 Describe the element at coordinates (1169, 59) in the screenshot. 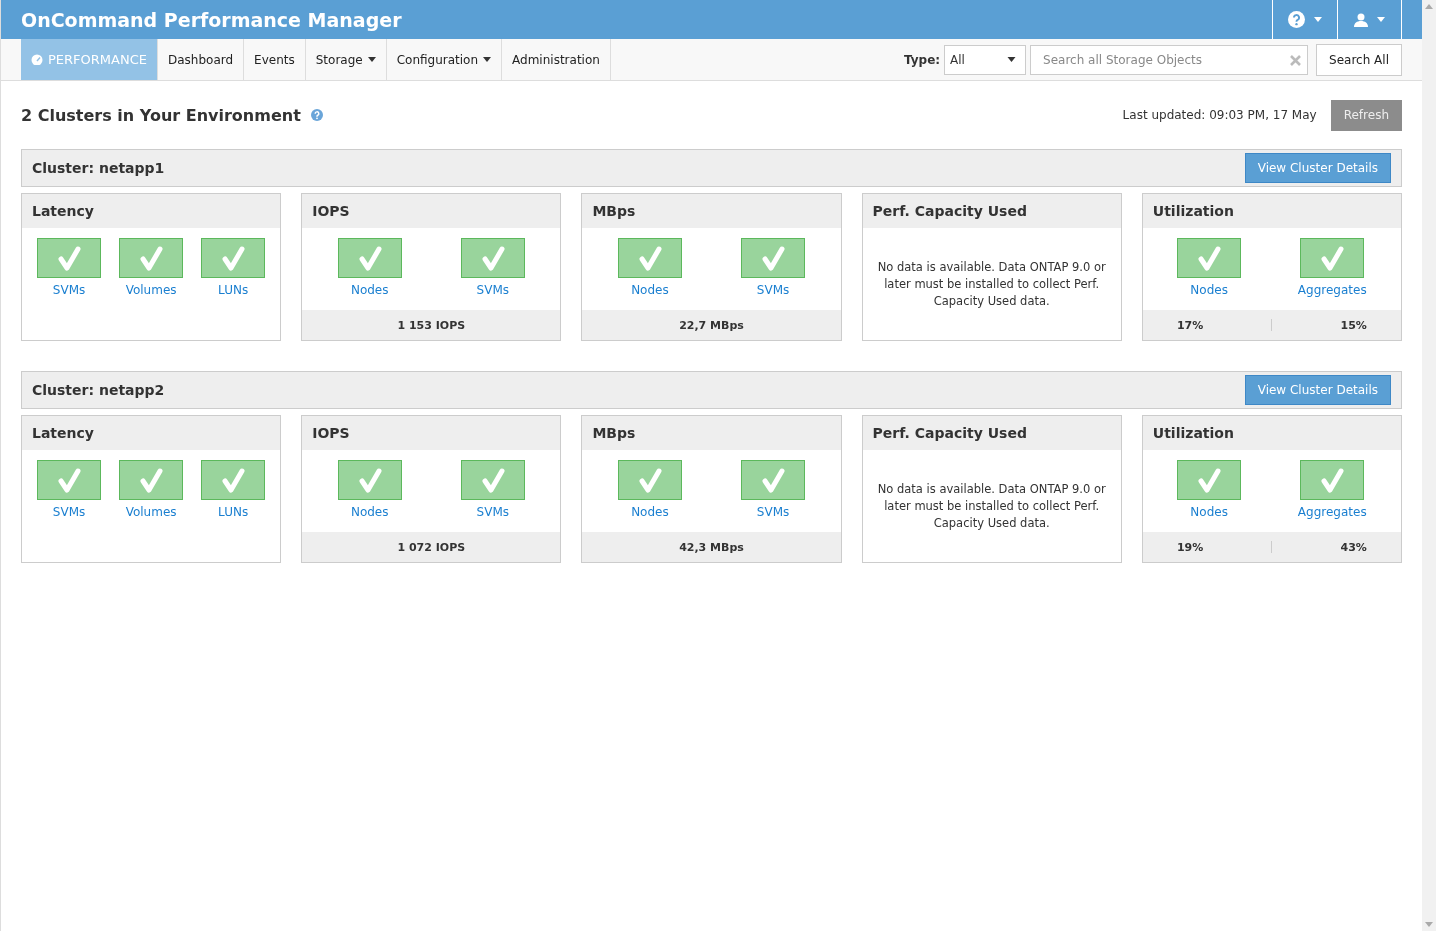

I see `search-field: Search all Storage Objects` at that location.